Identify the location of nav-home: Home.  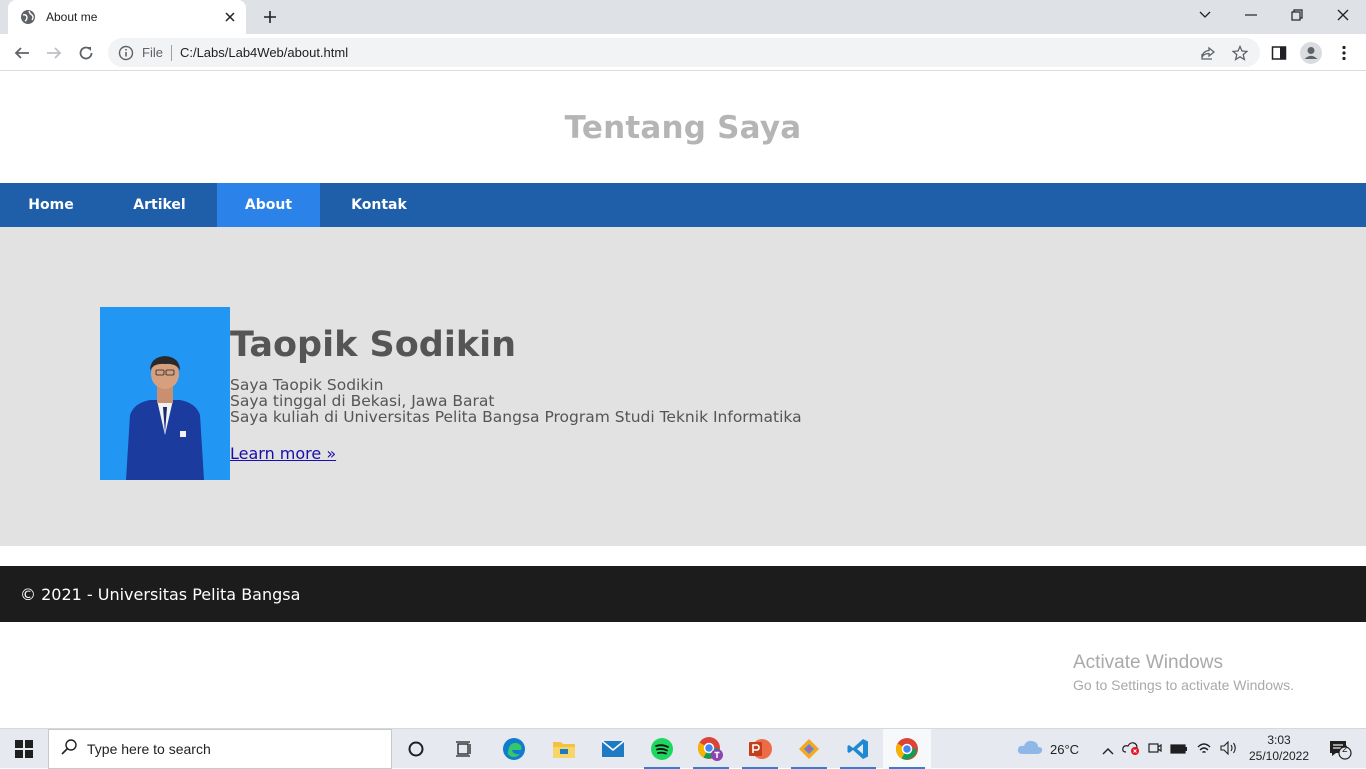
(51, 205).